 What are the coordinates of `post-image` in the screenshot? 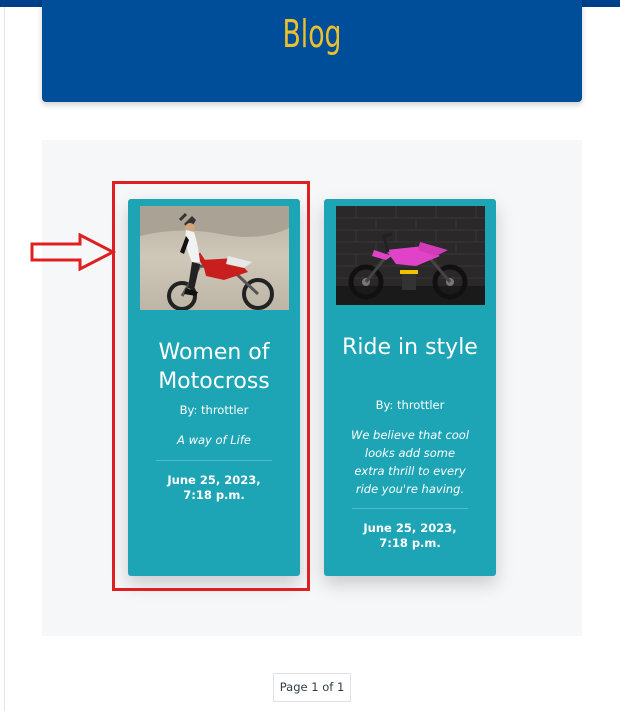 It's located at (410, 255).